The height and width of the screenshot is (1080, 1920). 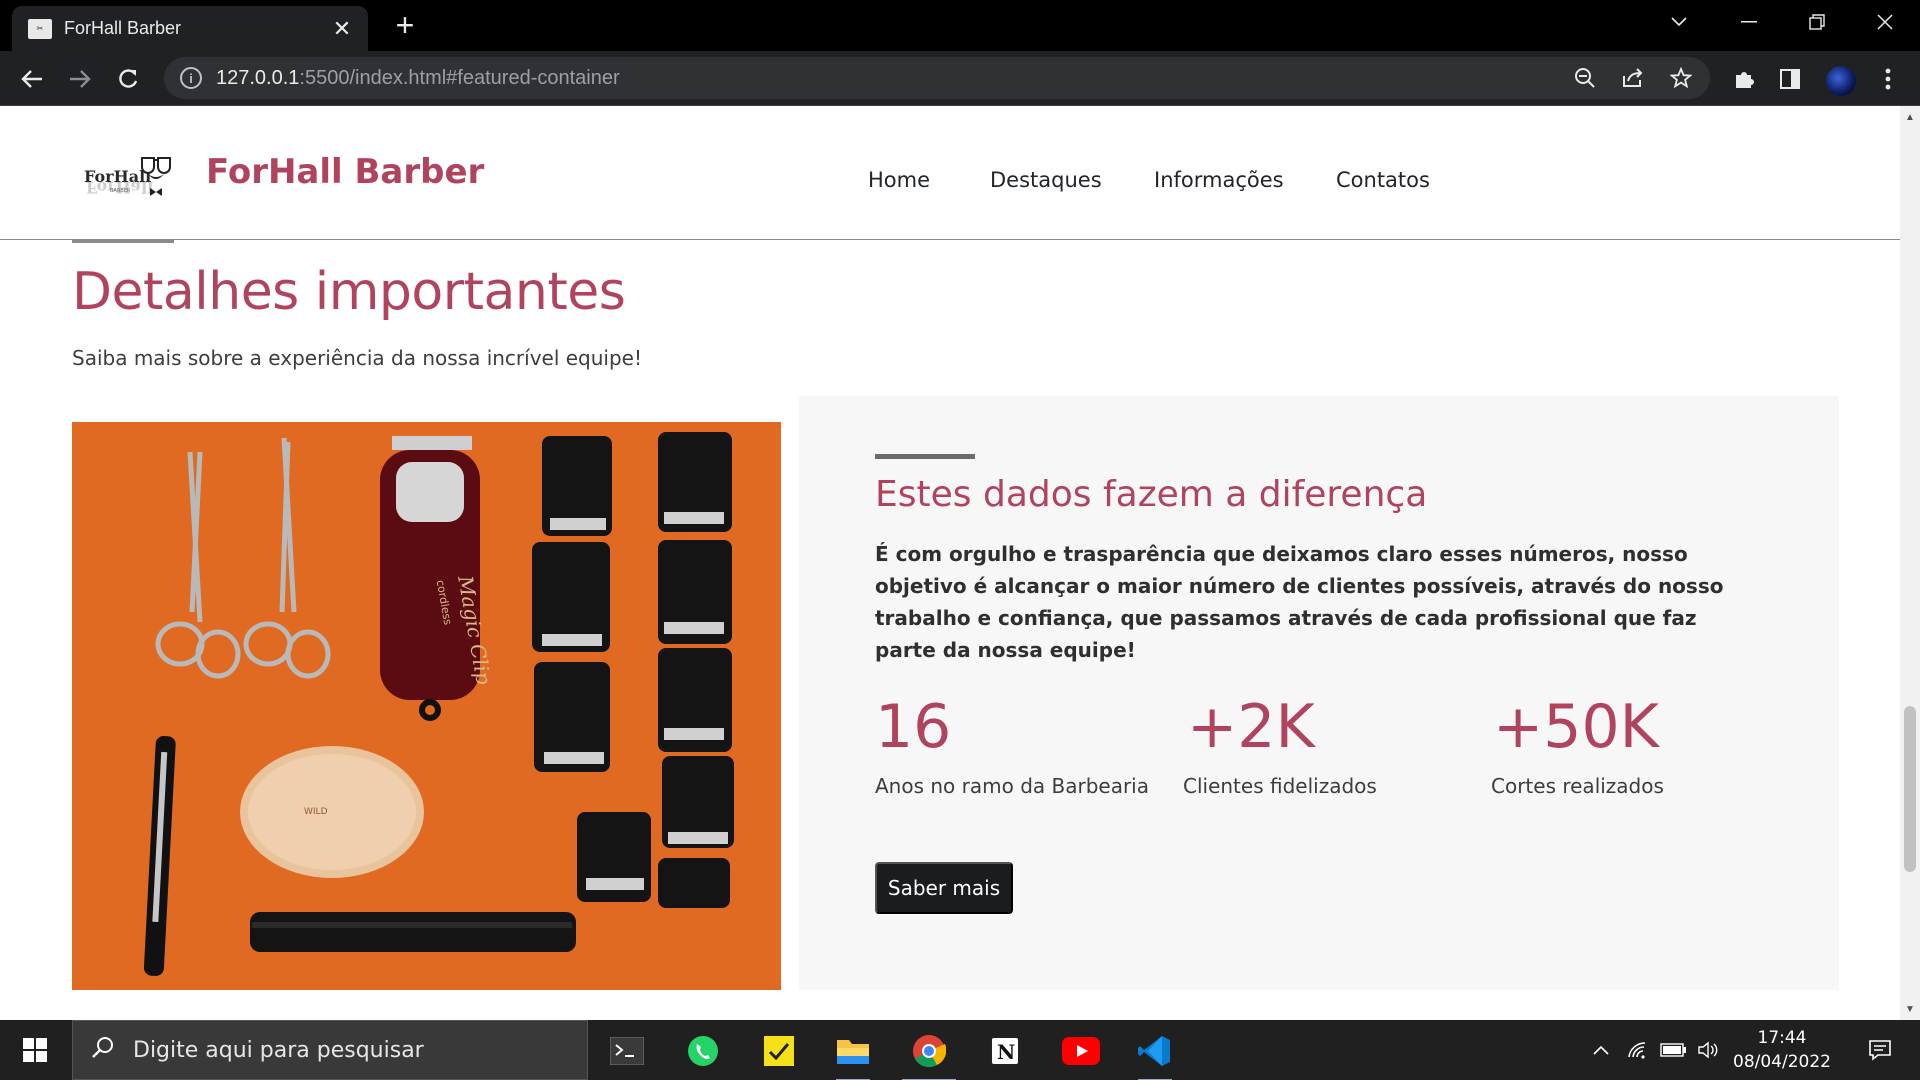 What do you see at coordinates (1910, 789) in the screenshot?
I see `scrollbar-thumb` at bounding box center [1910, 789].